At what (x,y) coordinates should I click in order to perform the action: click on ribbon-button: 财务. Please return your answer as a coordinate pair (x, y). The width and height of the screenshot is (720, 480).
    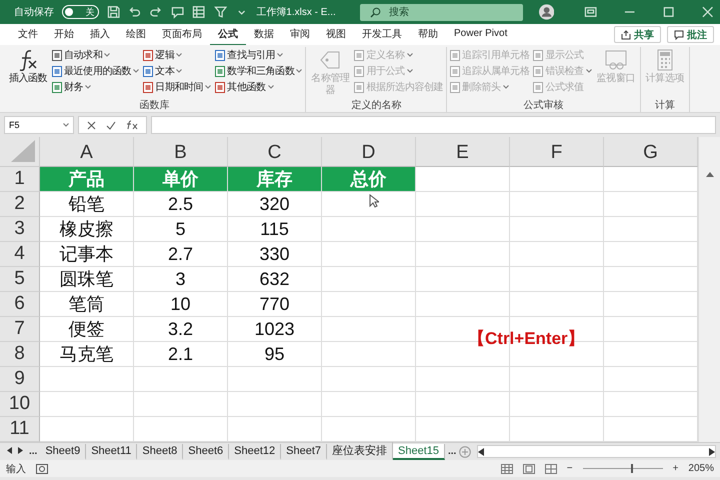
    Looking at the image, I should click on (96, 87).